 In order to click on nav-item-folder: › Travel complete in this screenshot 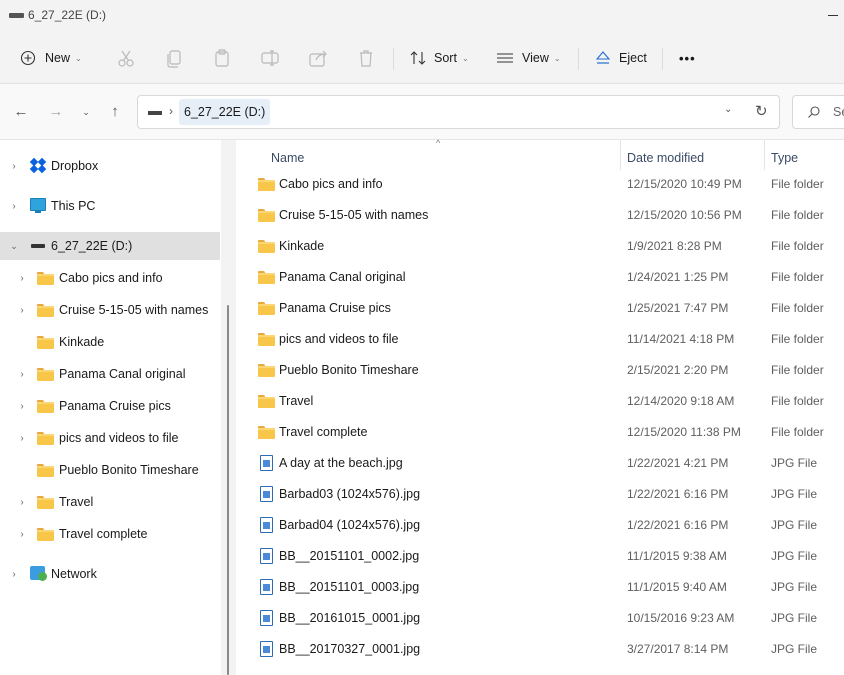, I will do `click(110, 534)`.